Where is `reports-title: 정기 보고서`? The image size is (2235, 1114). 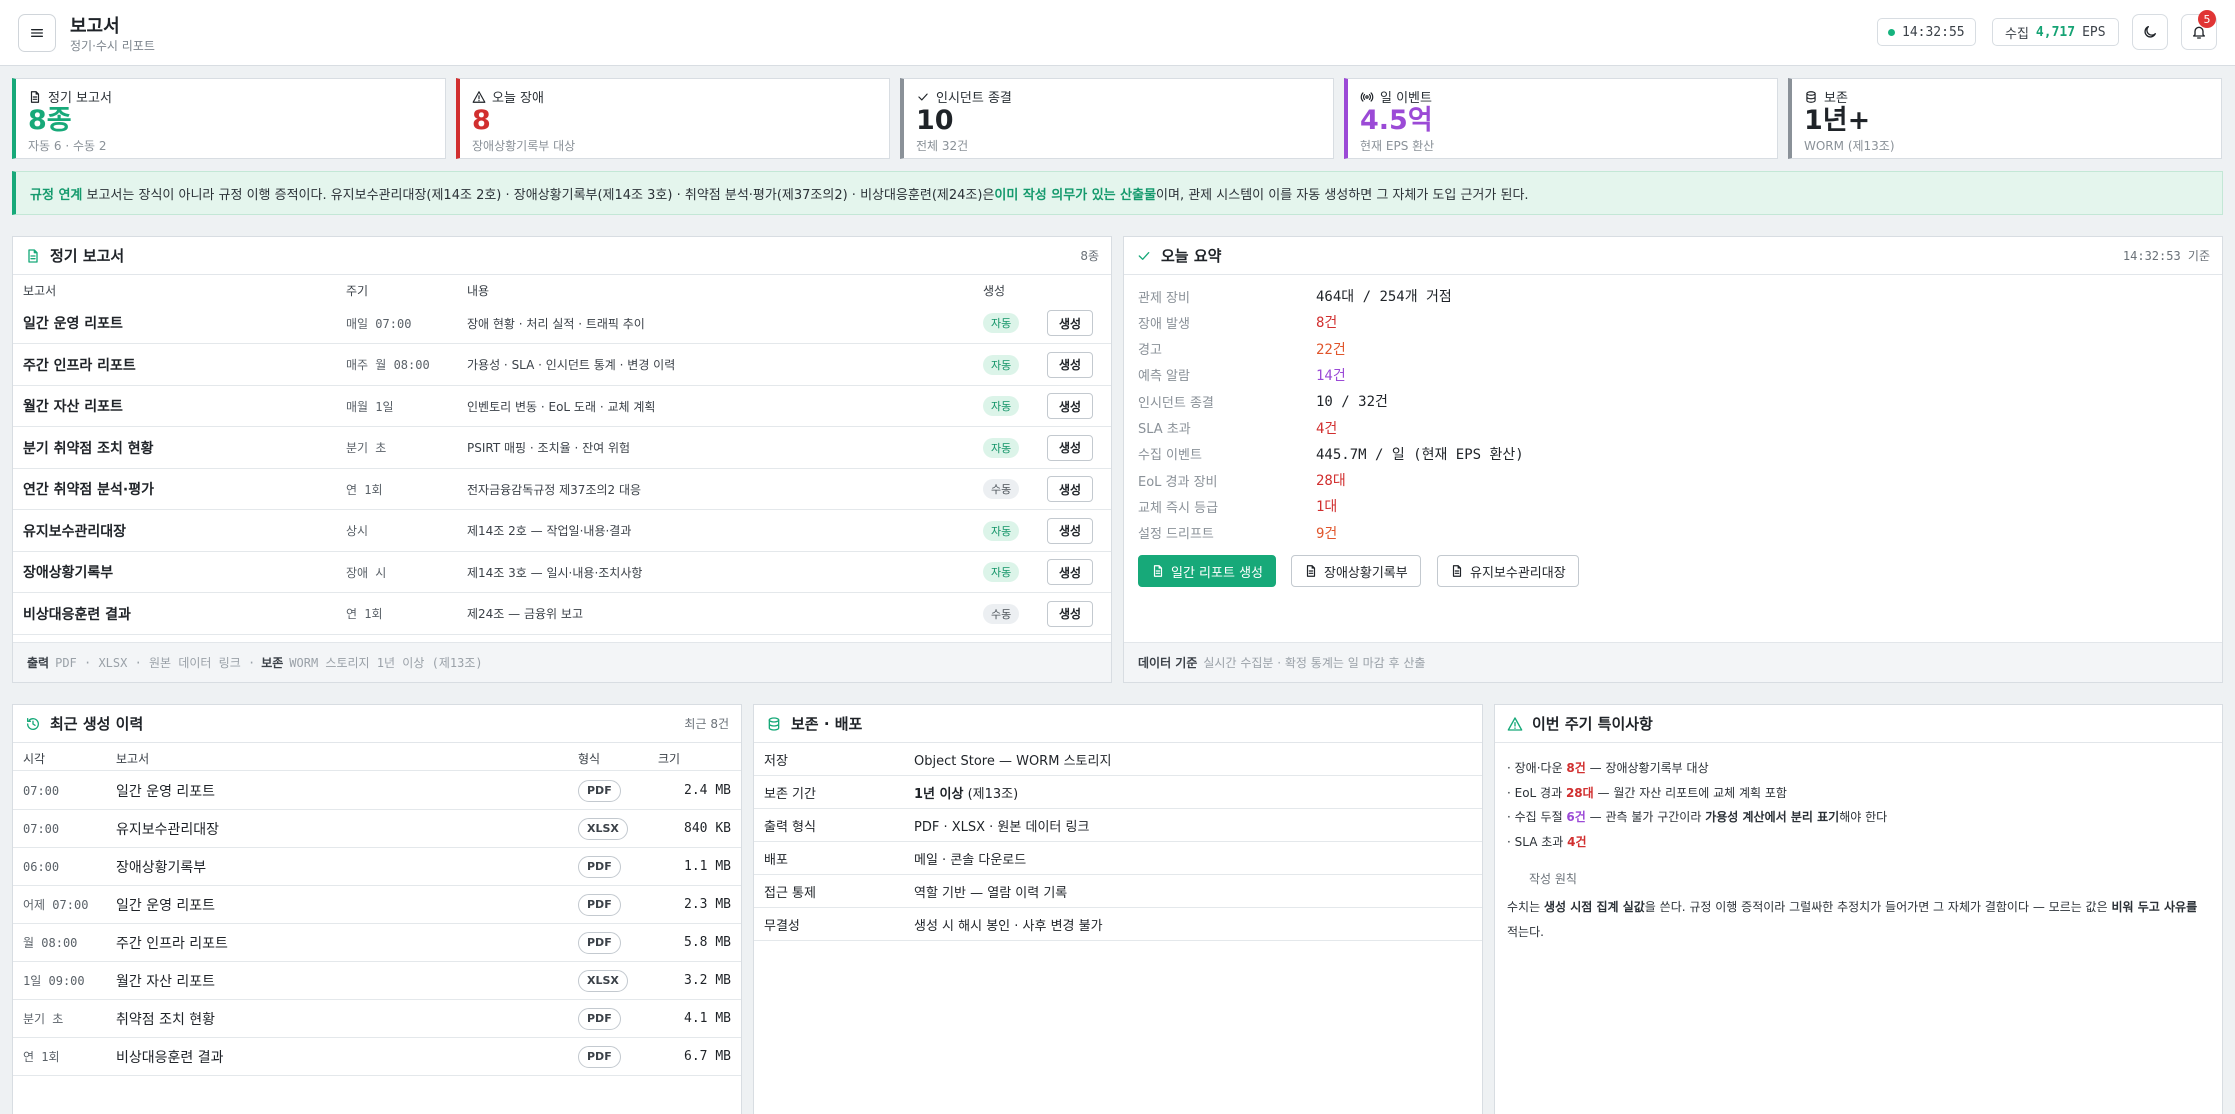
reports-title: 정기 보고서 is located at coordinates (87, 256).